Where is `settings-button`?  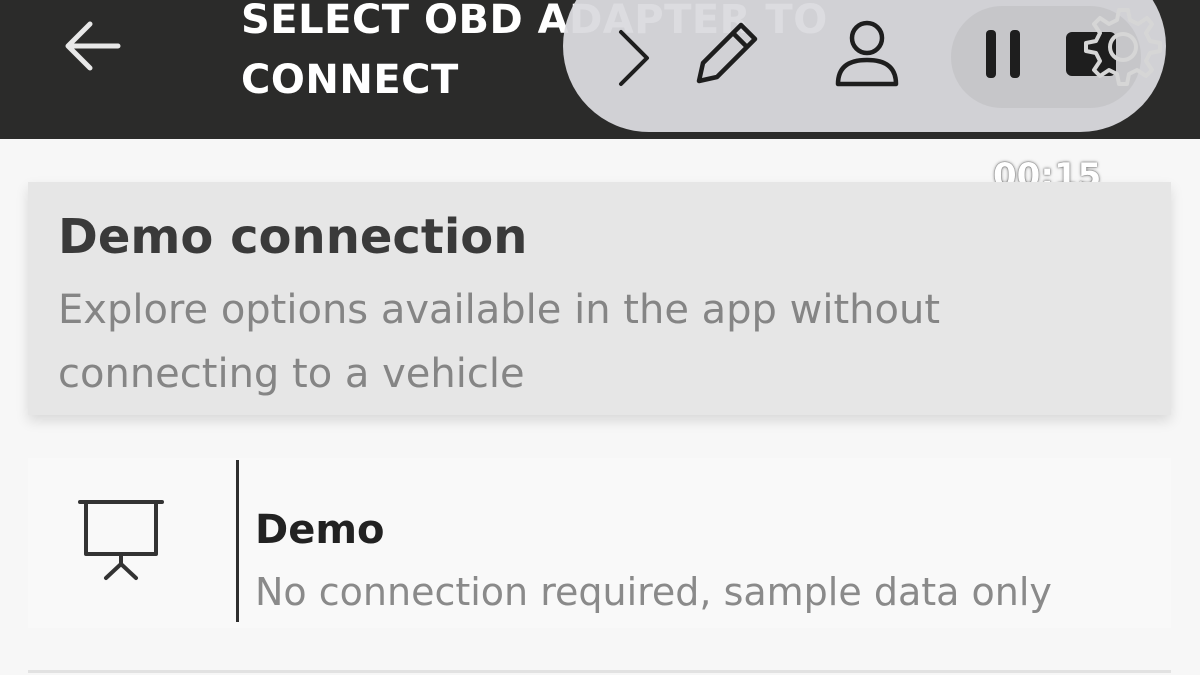
settings-button is located at coordinates (1121, 45).